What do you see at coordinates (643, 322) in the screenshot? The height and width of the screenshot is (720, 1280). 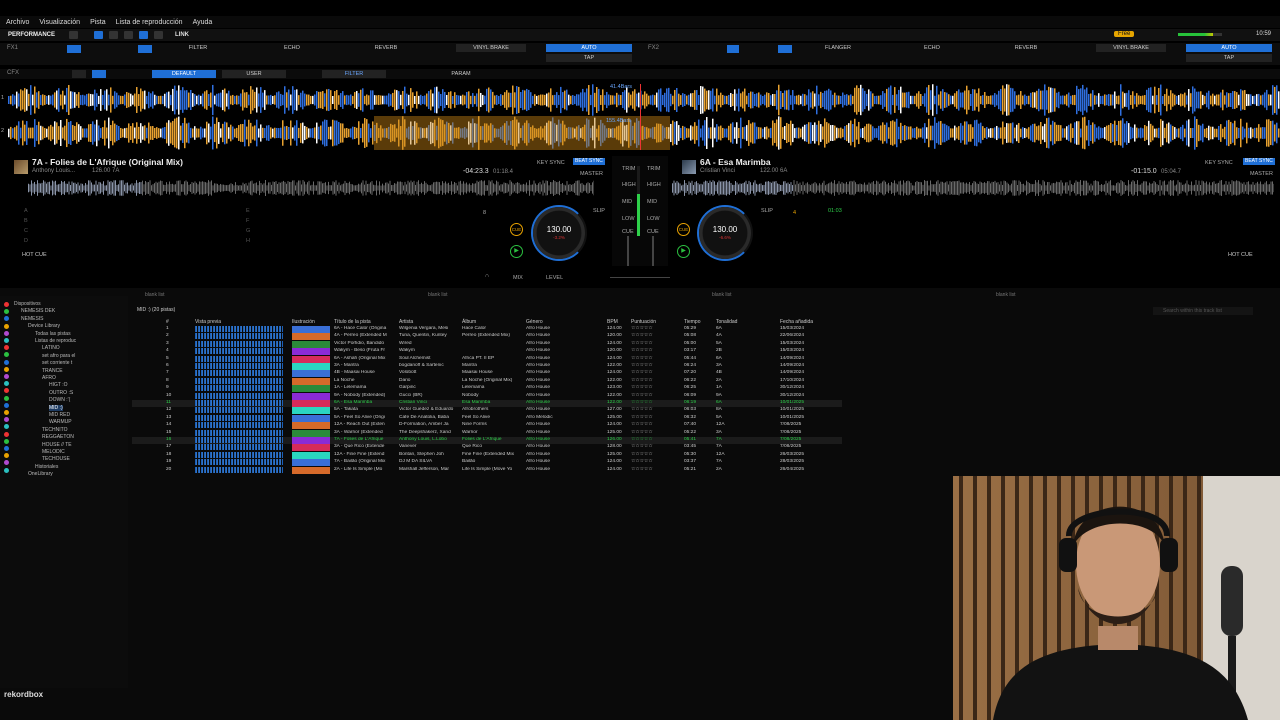 I see `column-header: Puntuación` at bounding box center [643, 322].